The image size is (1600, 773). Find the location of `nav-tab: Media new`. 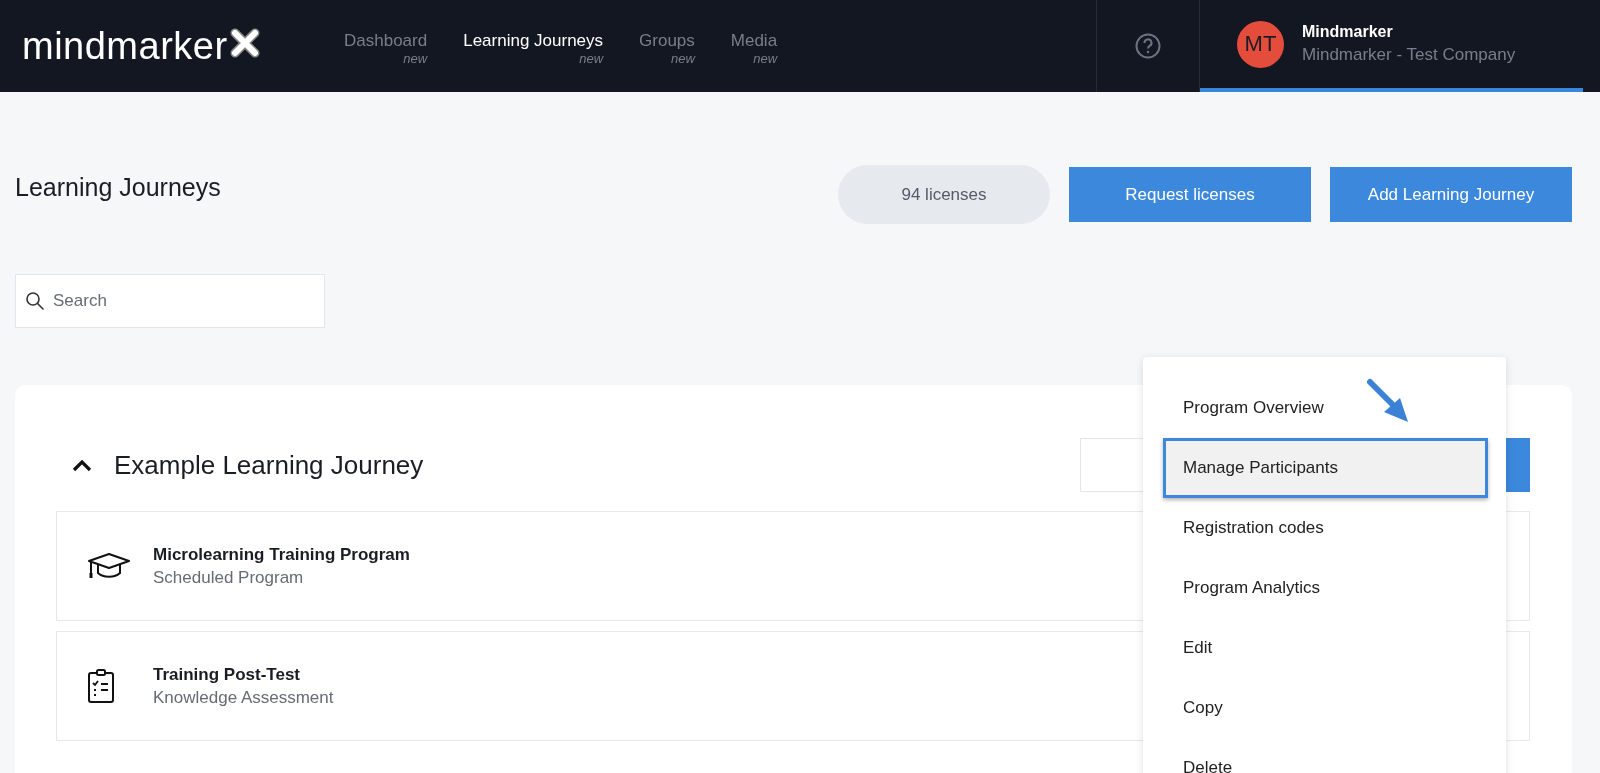

nav-tab: Media new is located at coordinates (754, 48).